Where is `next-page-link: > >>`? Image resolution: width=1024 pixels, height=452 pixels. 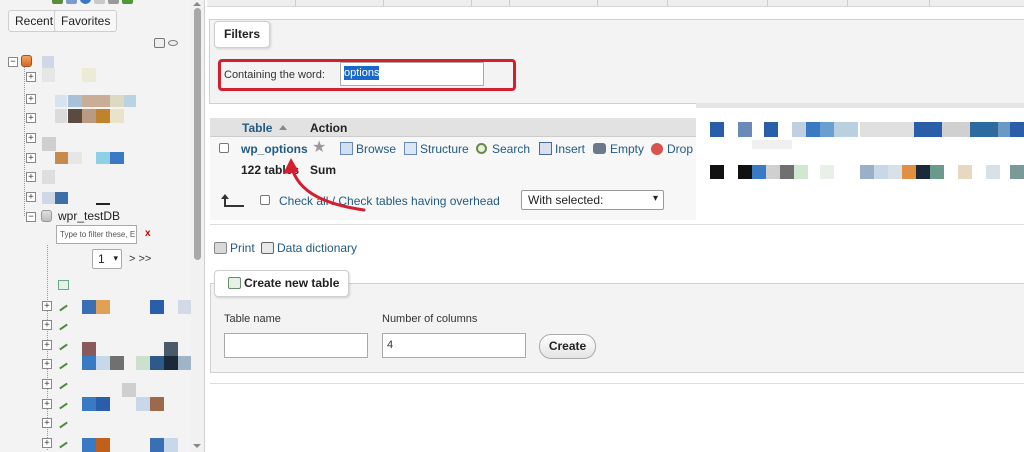 next-page-link: > >> is located at coordinates (140, 259).